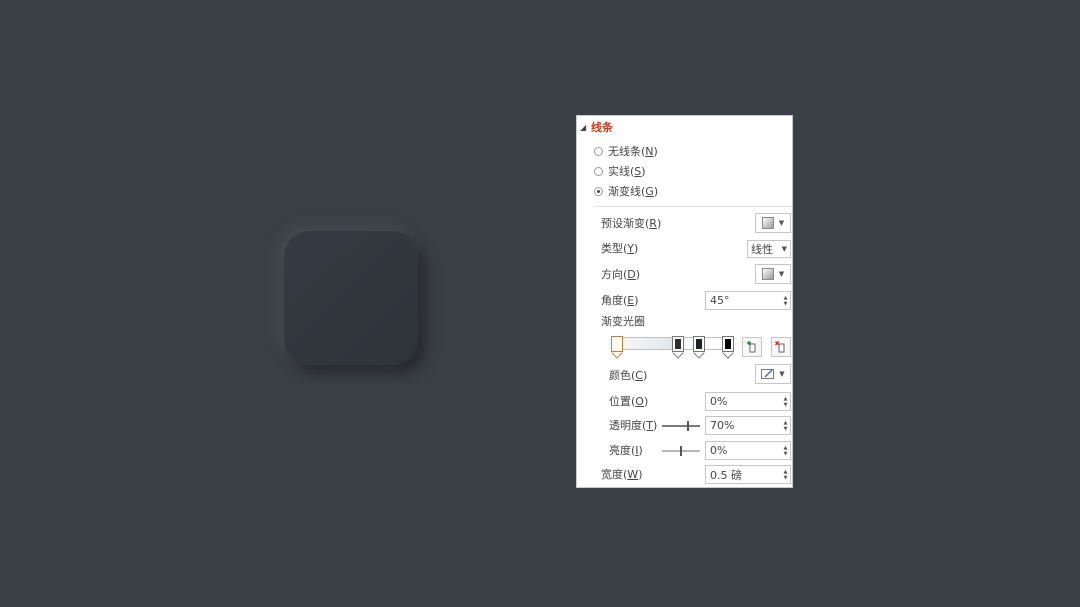  Describe the element at coordinates (629, 401) in the screenshot. I see `position-label: 位置(O)` at that location.